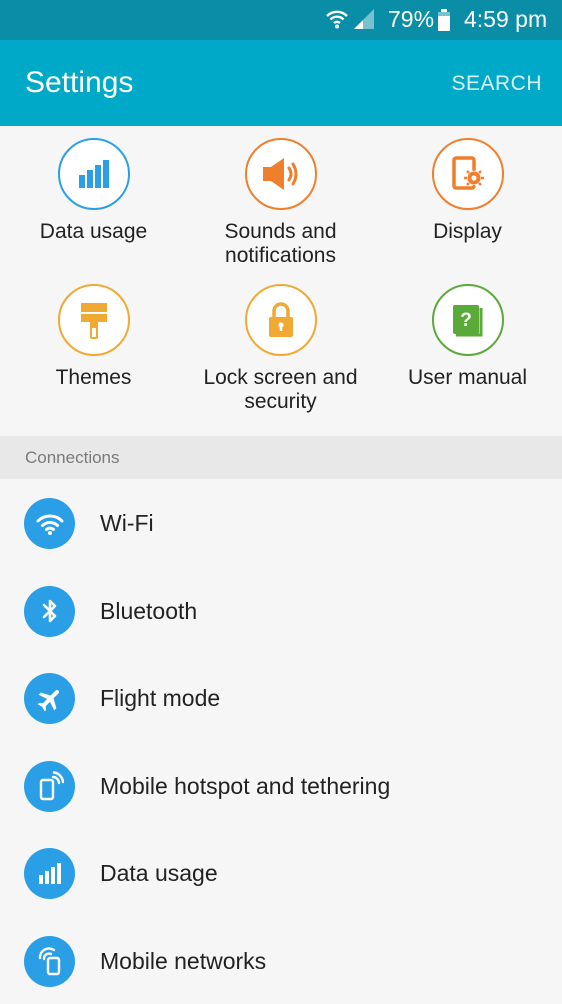 This screenshot has height=1004, width=562. I want to click on list-item-label: Flight mode, so click(160, 698).